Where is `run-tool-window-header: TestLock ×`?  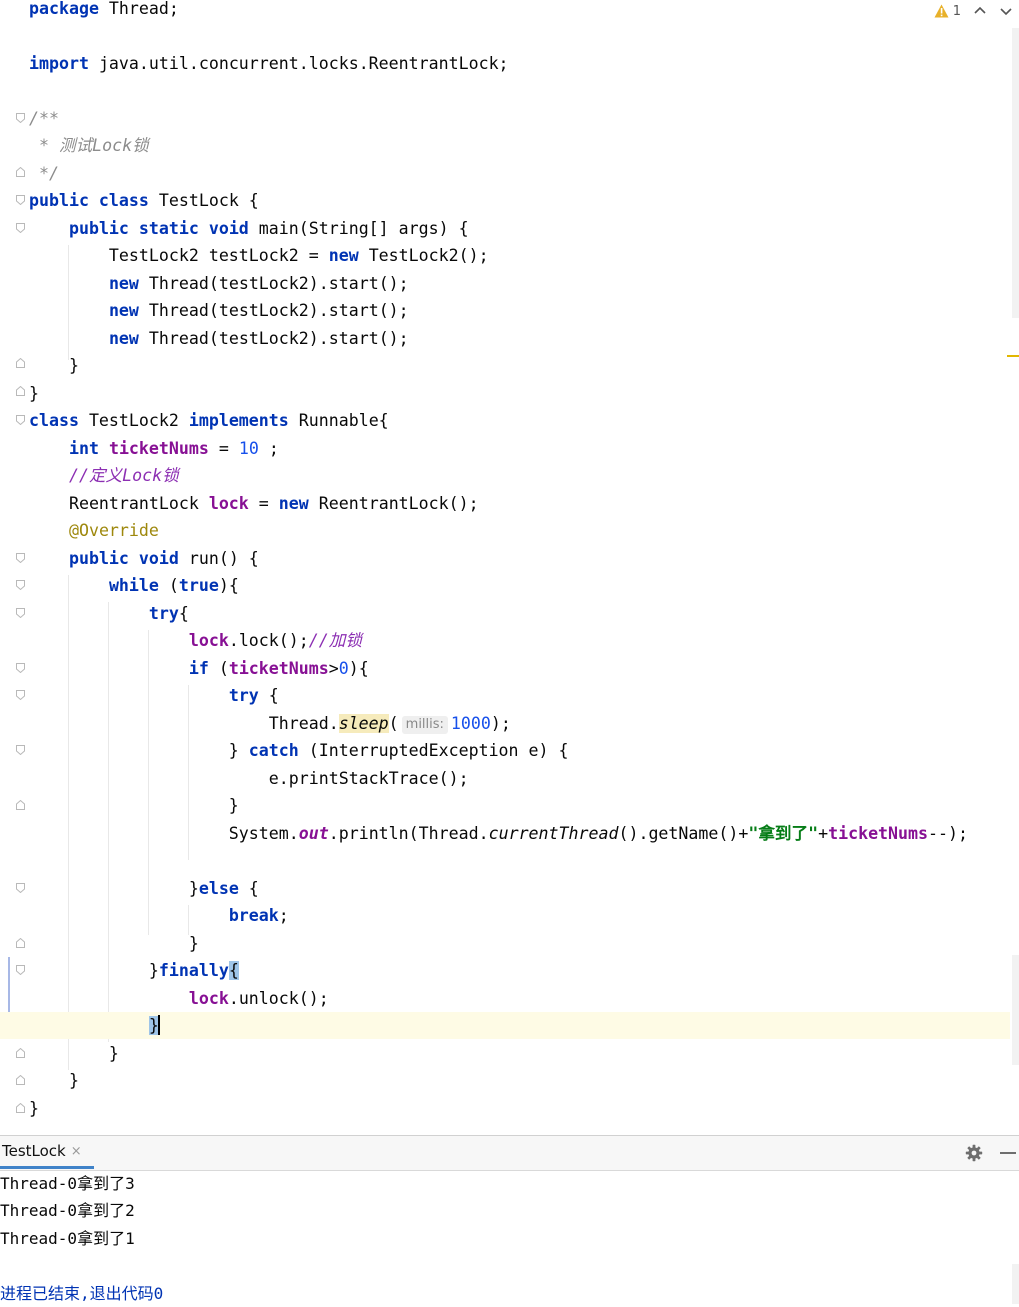
run-tool-window-header: TestLock × is located at coordinates (509, 1153).